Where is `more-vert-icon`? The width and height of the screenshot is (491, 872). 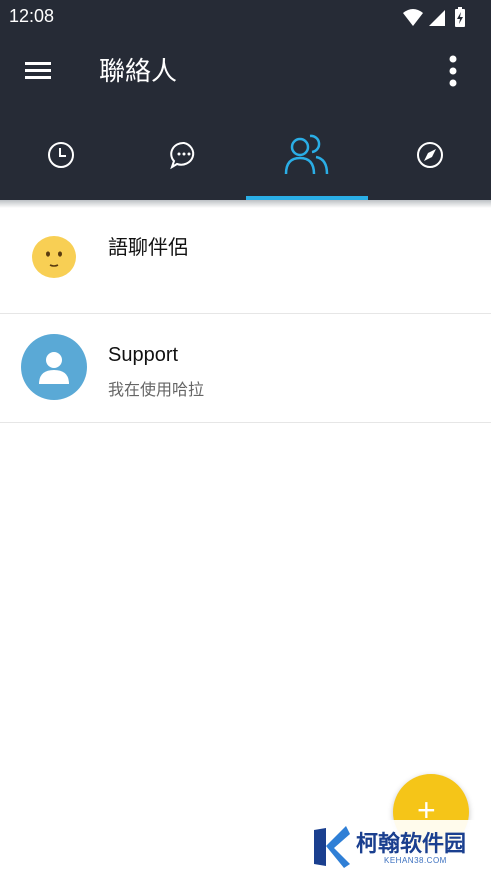
more-vert-icon is located at coordinates (453, 71).